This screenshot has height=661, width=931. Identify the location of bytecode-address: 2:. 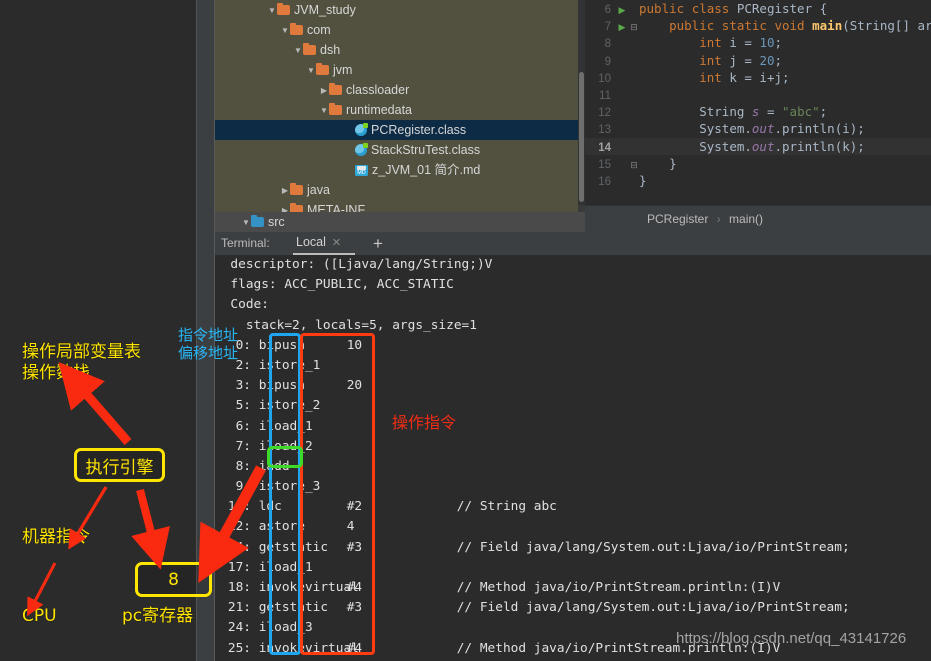
(243, 365).